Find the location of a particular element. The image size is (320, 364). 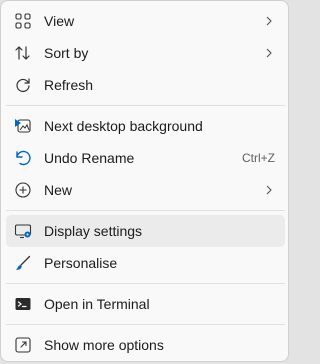

menu-item-label: New is located at coordinates (58, 190).